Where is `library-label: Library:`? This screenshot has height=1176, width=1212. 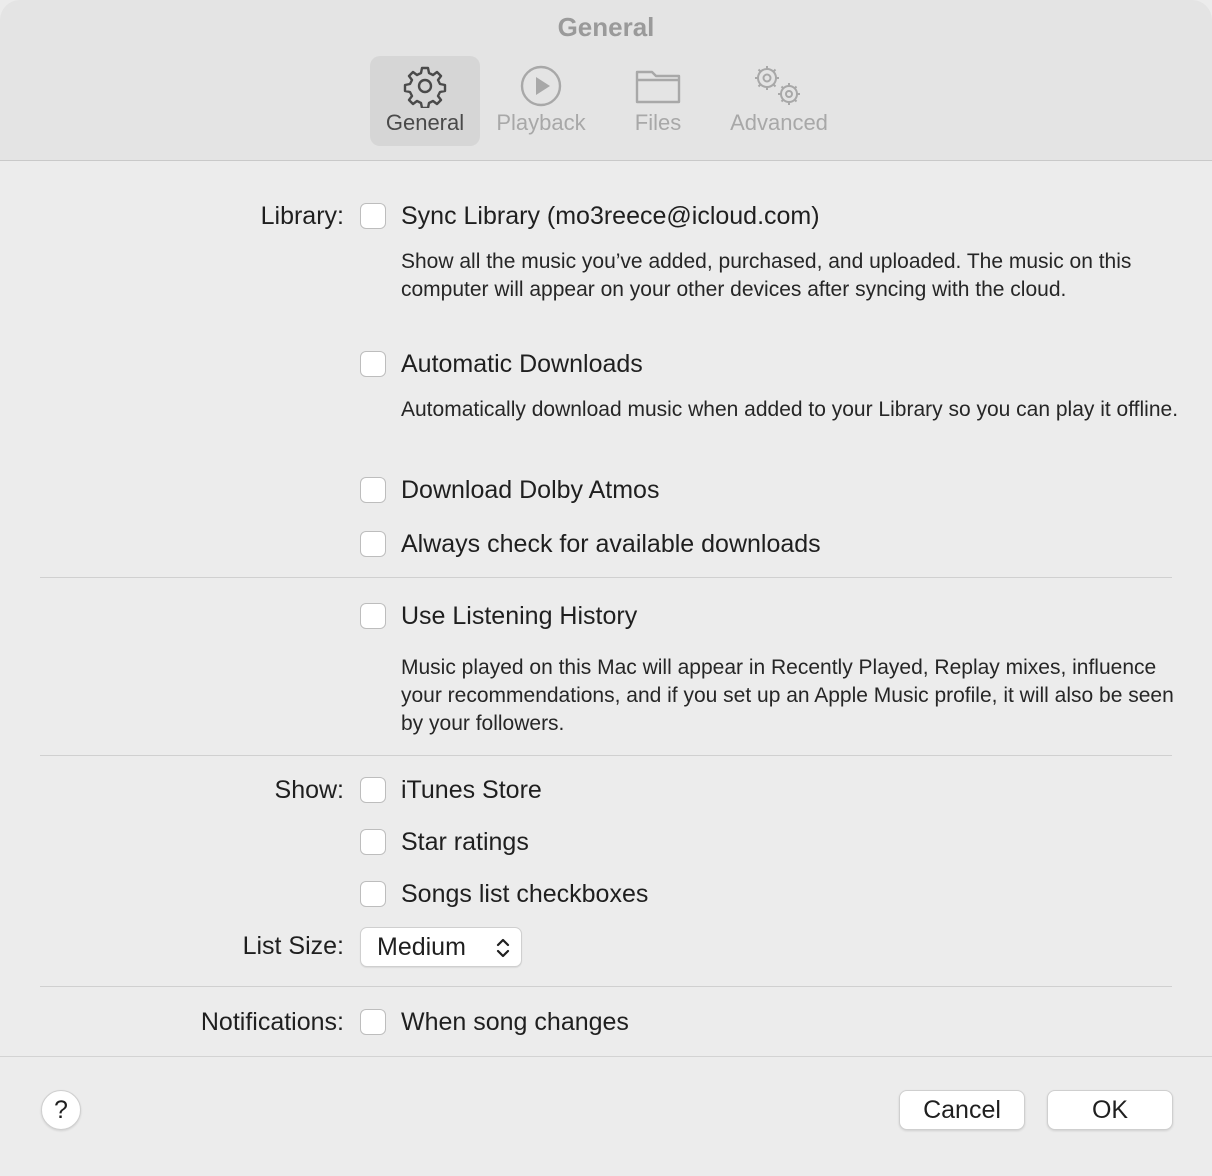
library-label: Library: is located at coordinates (302, 216).